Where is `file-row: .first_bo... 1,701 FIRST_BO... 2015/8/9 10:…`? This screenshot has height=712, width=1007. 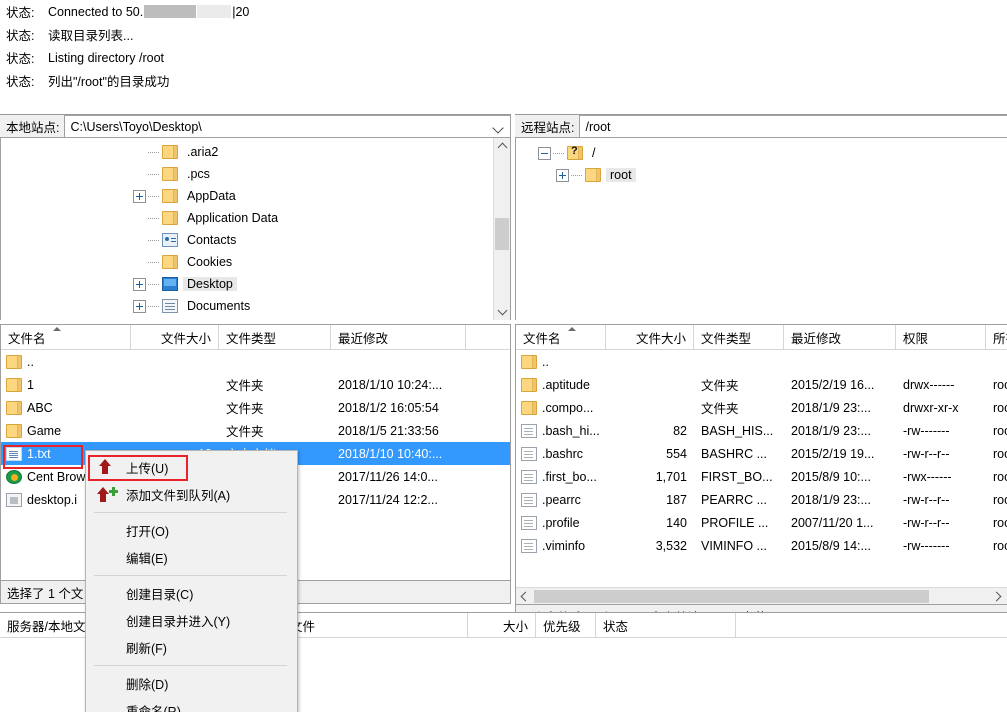
file-row: .first_bo... 1,701 FIRST_BO... 2015/8/9 10:… is located at coordinates (761, 476).